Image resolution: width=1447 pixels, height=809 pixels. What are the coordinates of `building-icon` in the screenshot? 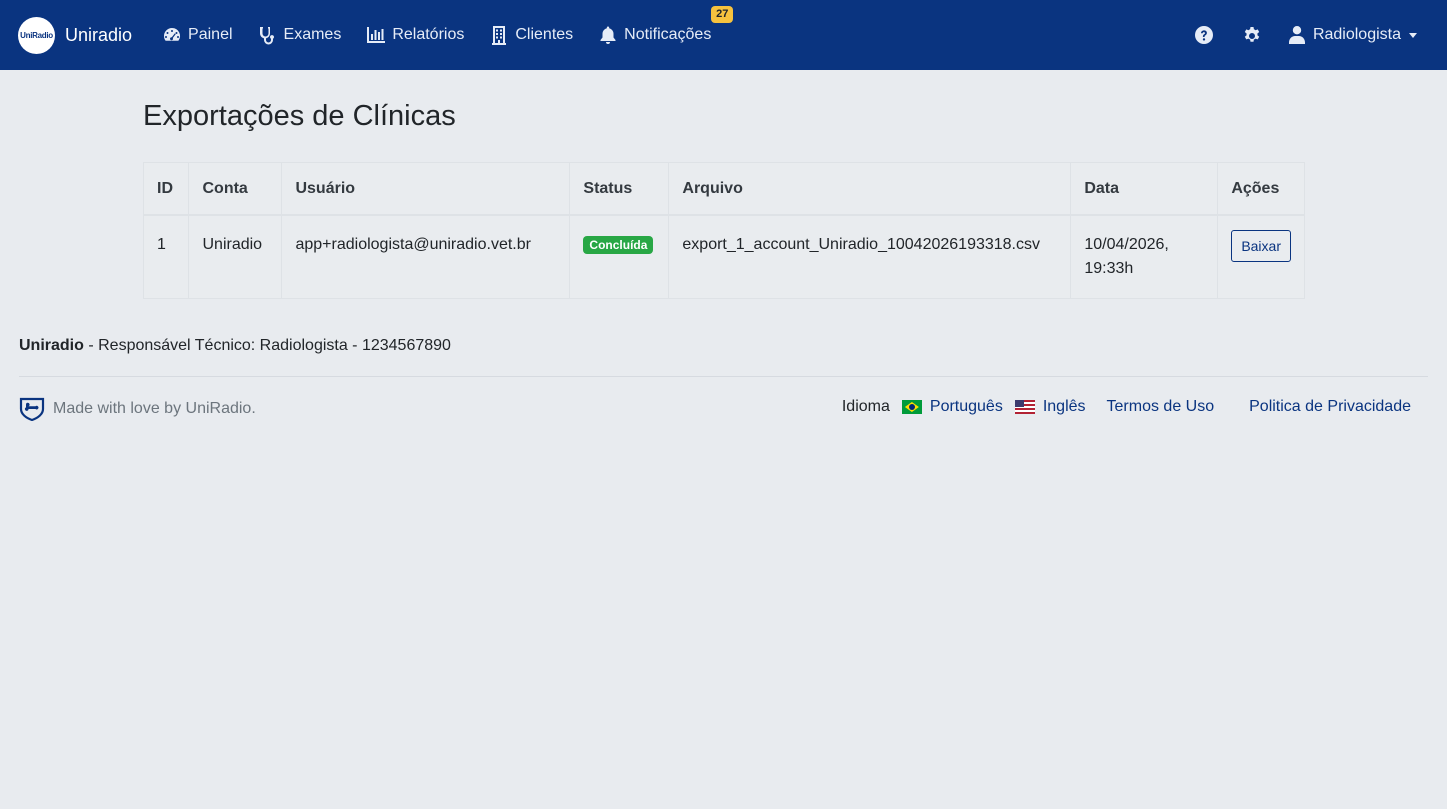 It's located at (499, 35).